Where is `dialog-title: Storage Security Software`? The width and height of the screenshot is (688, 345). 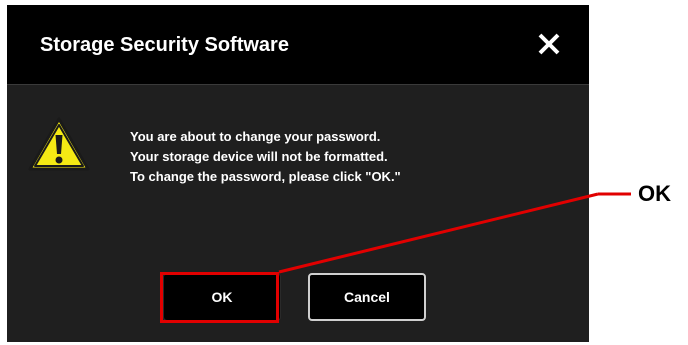
dialog-title: Storage Security Software is located at coordinates (164, 45).